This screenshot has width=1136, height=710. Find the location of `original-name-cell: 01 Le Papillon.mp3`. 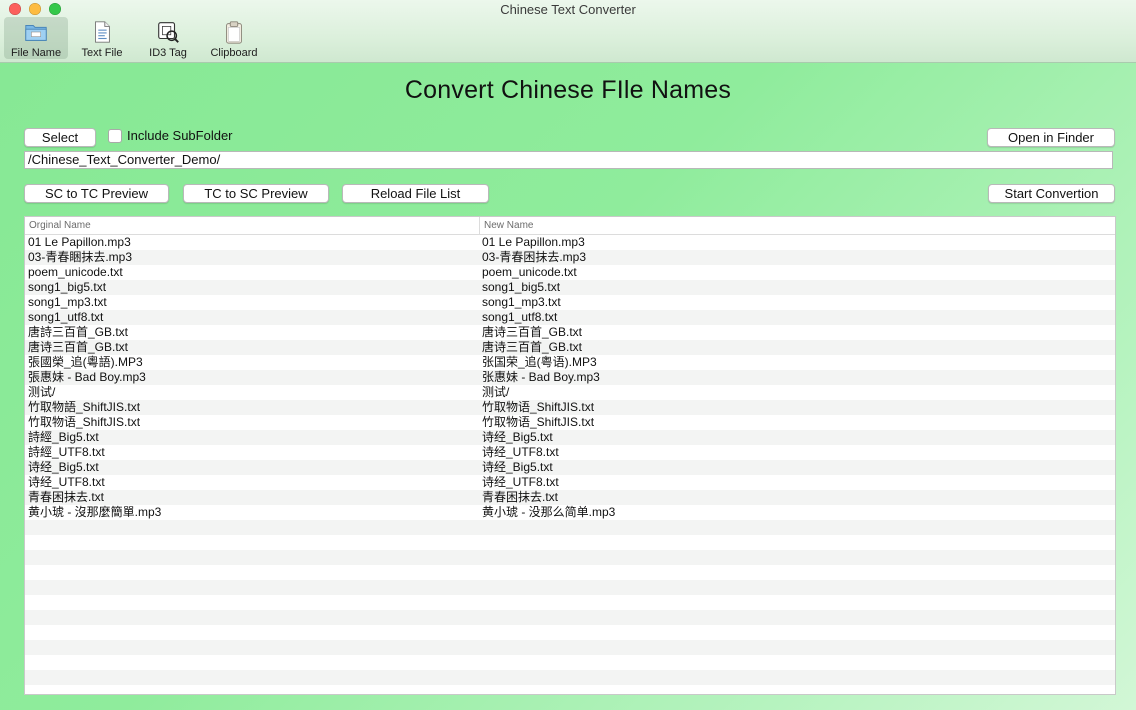

original-name-cell: 01 Le Papillon.mp3 is located at coordinates (79, 242).